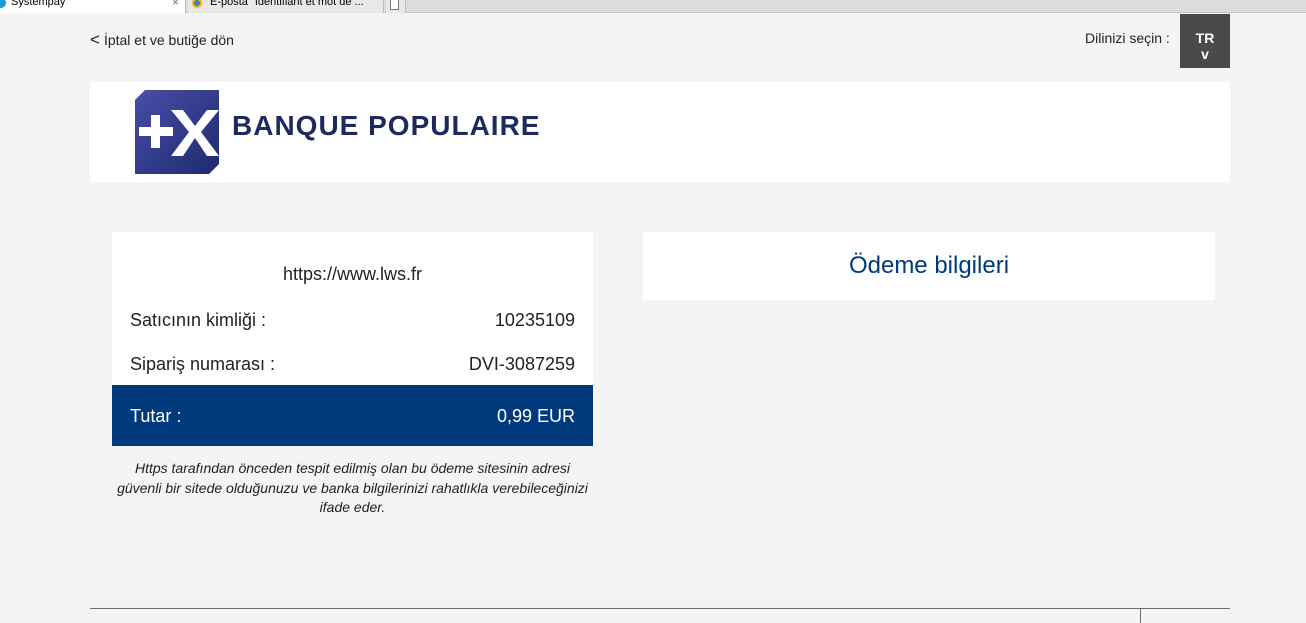 Image resolution: width=1306 pixels, height=623 pixels. I want to click on new-tab-button, so click(396, 6).